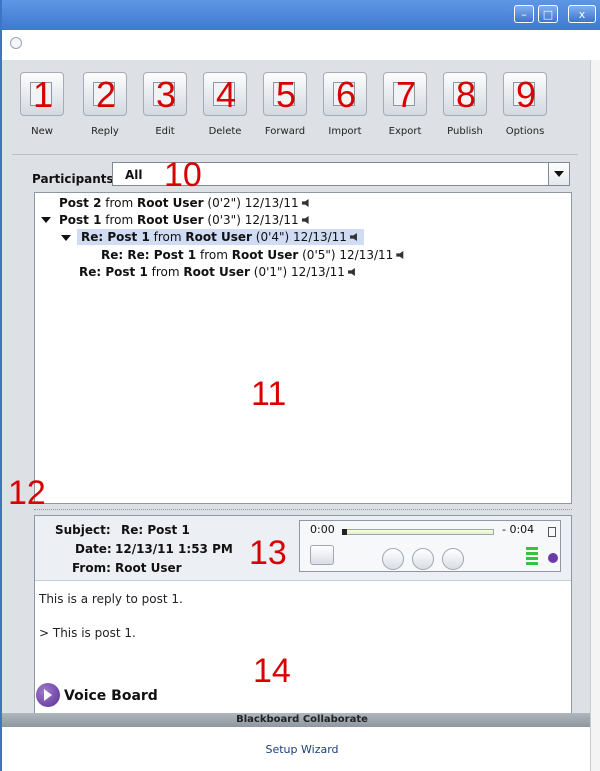 This screenshot has height=771, width=600. I want to click on reply-icon: 2, so click(105, 94).